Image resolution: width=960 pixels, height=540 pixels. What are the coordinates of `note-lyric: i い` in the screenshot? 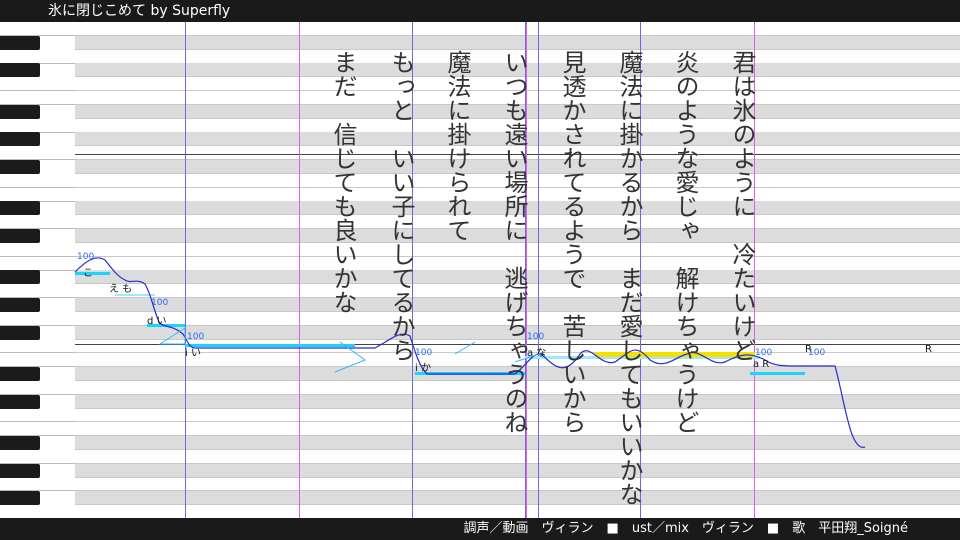 It's located at (193, 351).